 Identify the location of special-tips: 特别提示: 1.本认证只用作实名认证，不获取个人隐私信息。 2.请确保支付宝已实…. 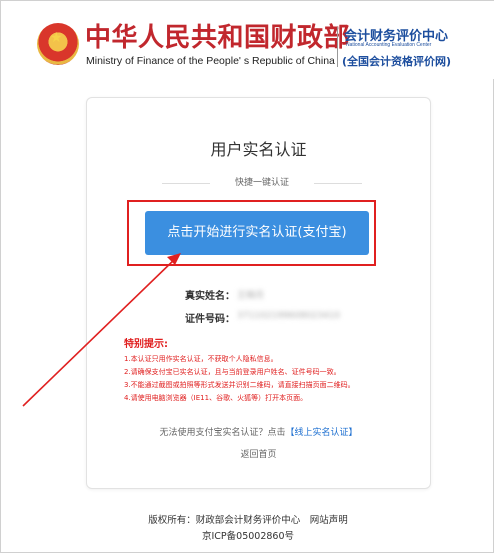
(274, 371).